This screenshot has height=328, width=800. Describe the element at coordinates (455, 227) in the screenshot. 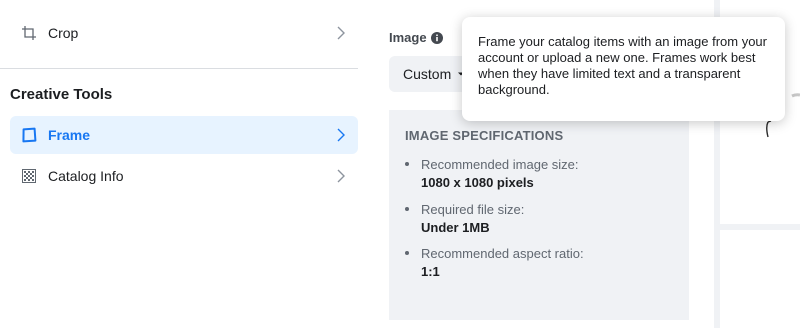

I see `spec-value: Under 1MB` at that location.